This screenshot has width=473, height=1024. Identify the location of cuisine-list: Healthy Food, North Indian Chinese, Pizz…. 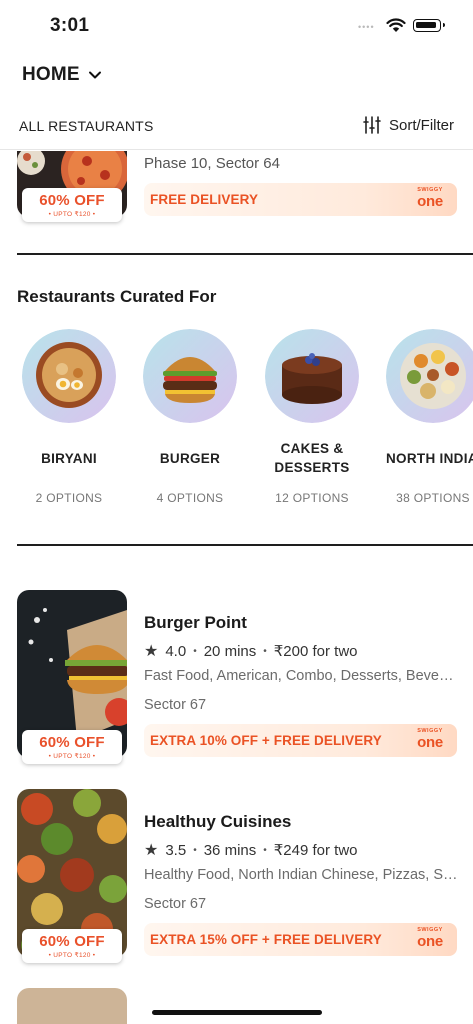
(301, 875).